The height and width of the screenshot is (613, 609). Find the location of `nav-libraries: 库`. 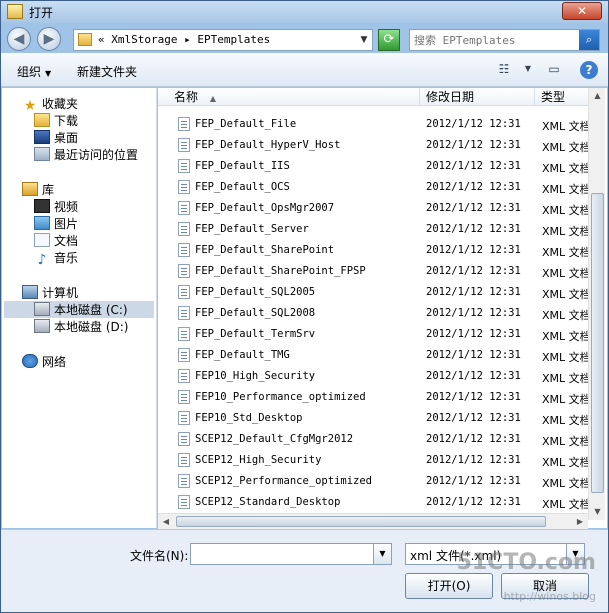

nav-libraries: 库 is located at coordinates (38, 189).